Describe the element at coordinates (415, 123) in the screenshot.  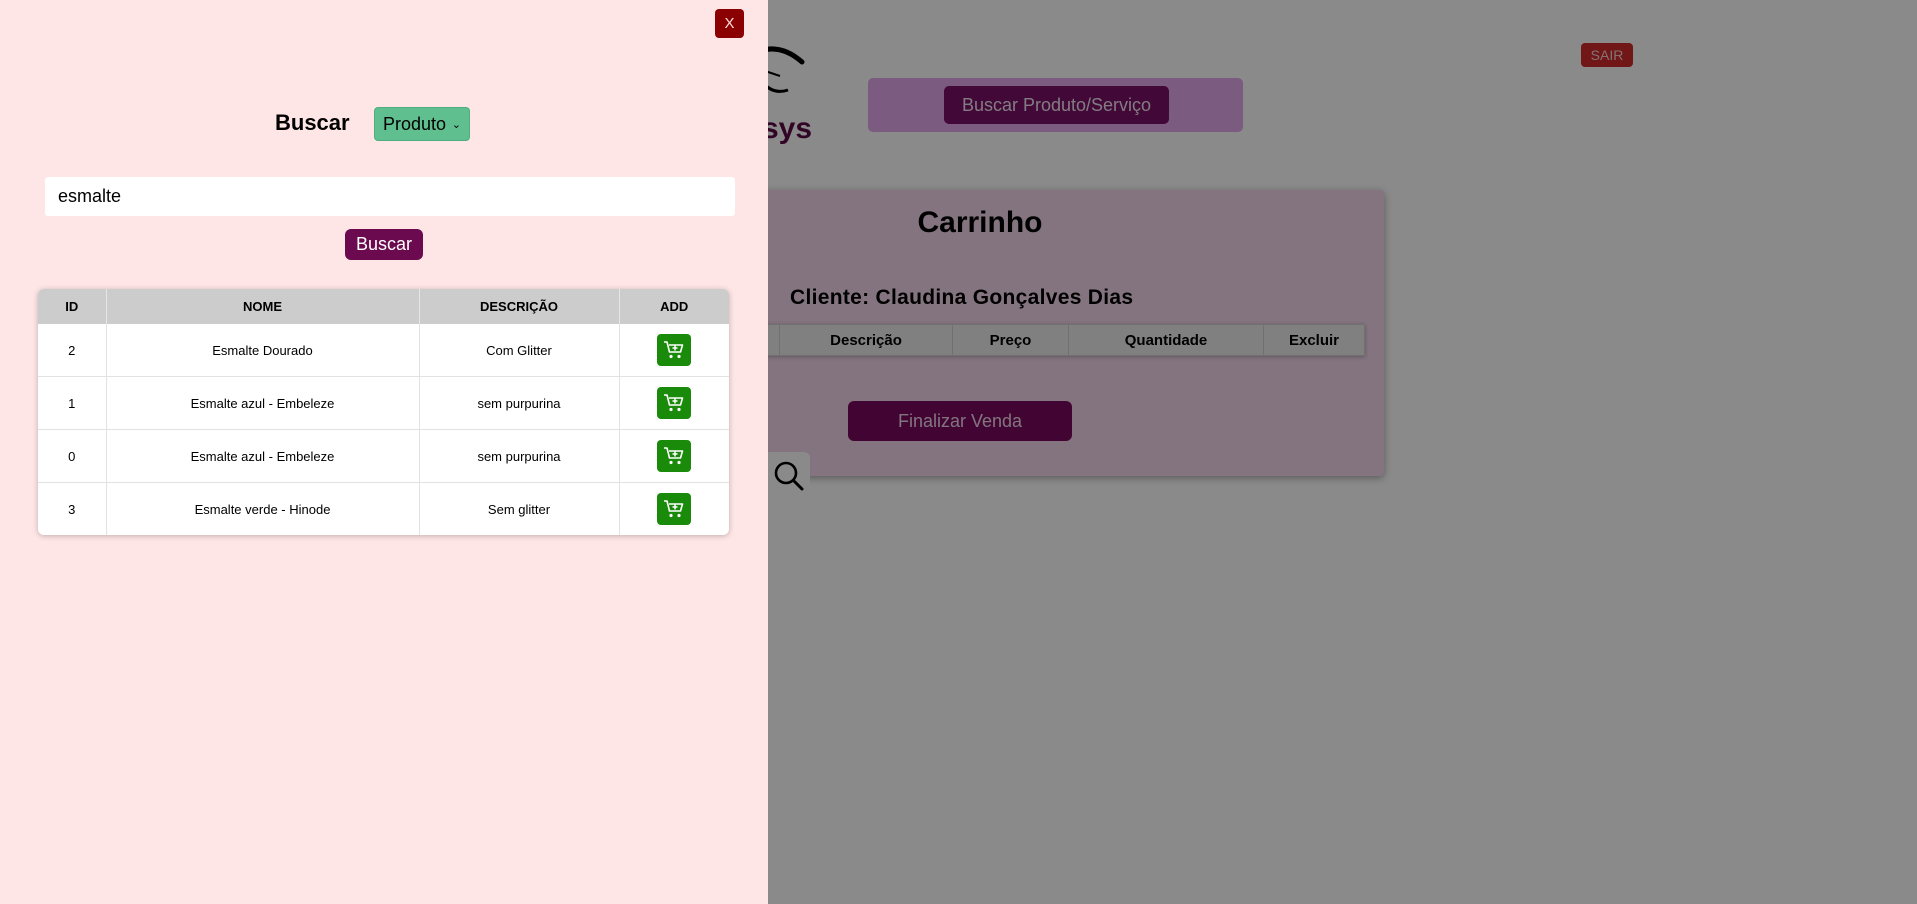
I see `search-type-selected: Produto` at that location.